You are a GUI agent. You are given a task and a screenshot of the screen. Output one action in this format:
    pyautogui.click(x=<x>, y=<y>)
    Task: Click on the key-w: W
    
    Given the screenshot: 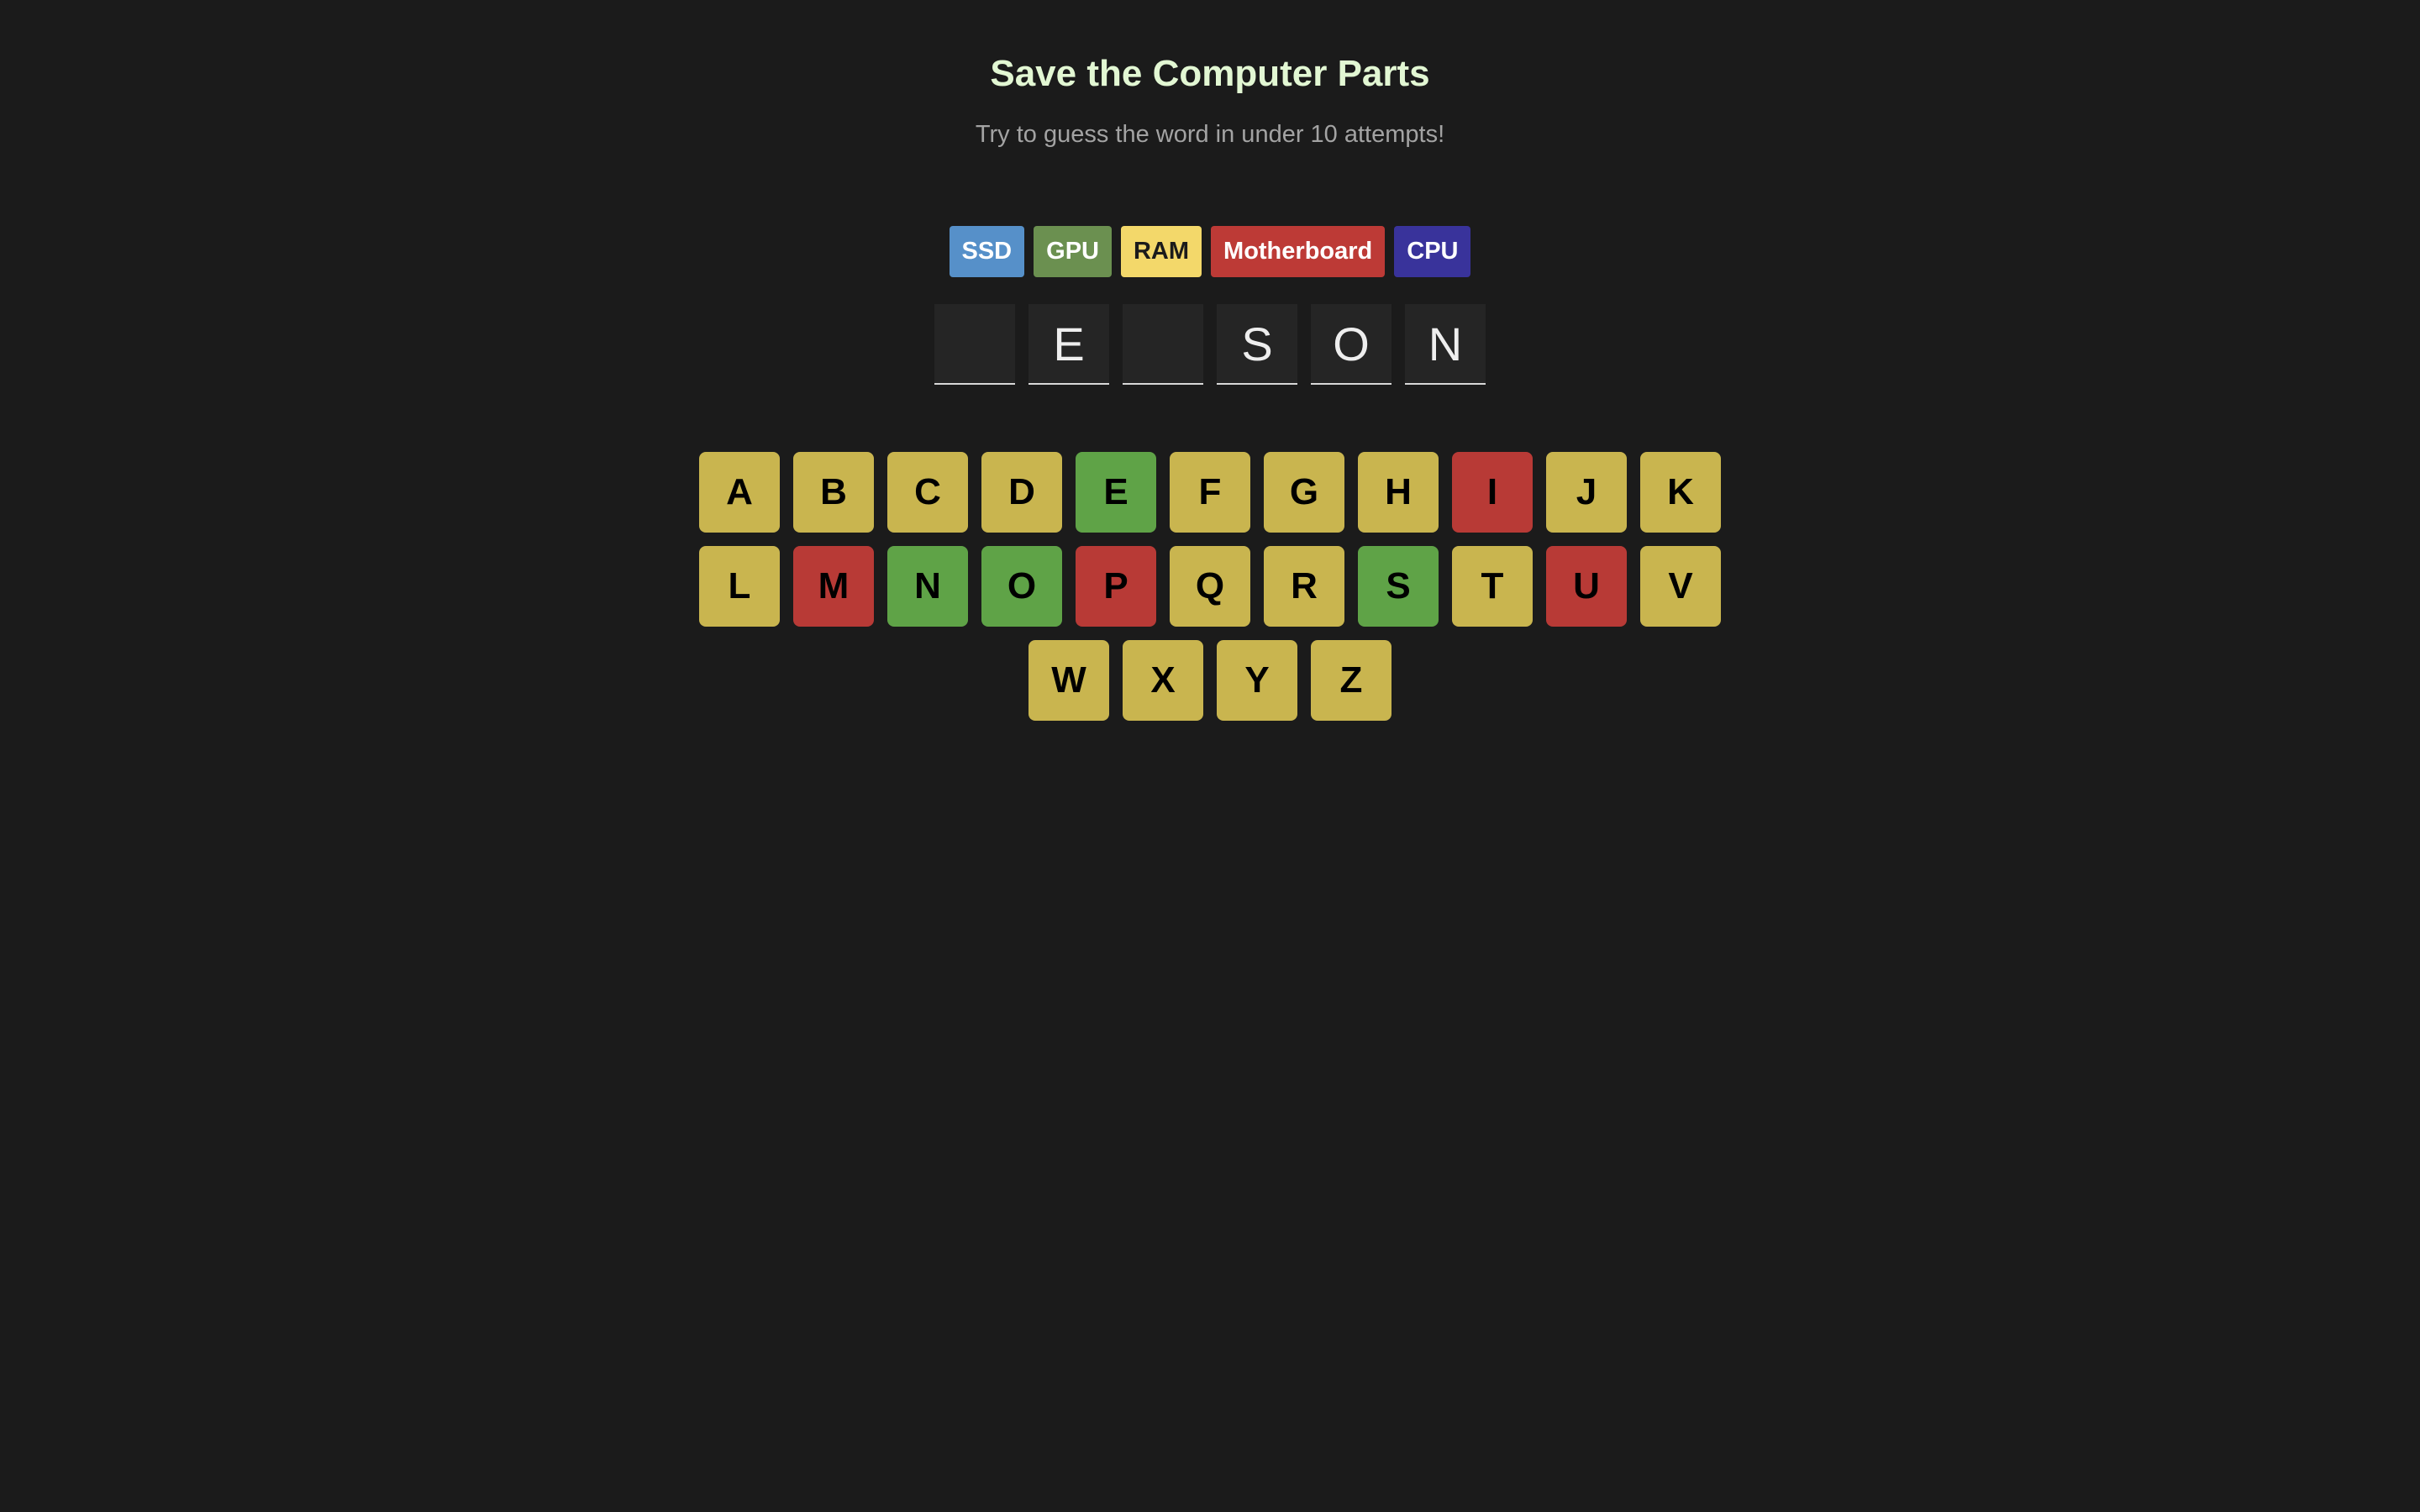 What is the action you would take?
    pyautogui.click(x=1068, y=680)
    